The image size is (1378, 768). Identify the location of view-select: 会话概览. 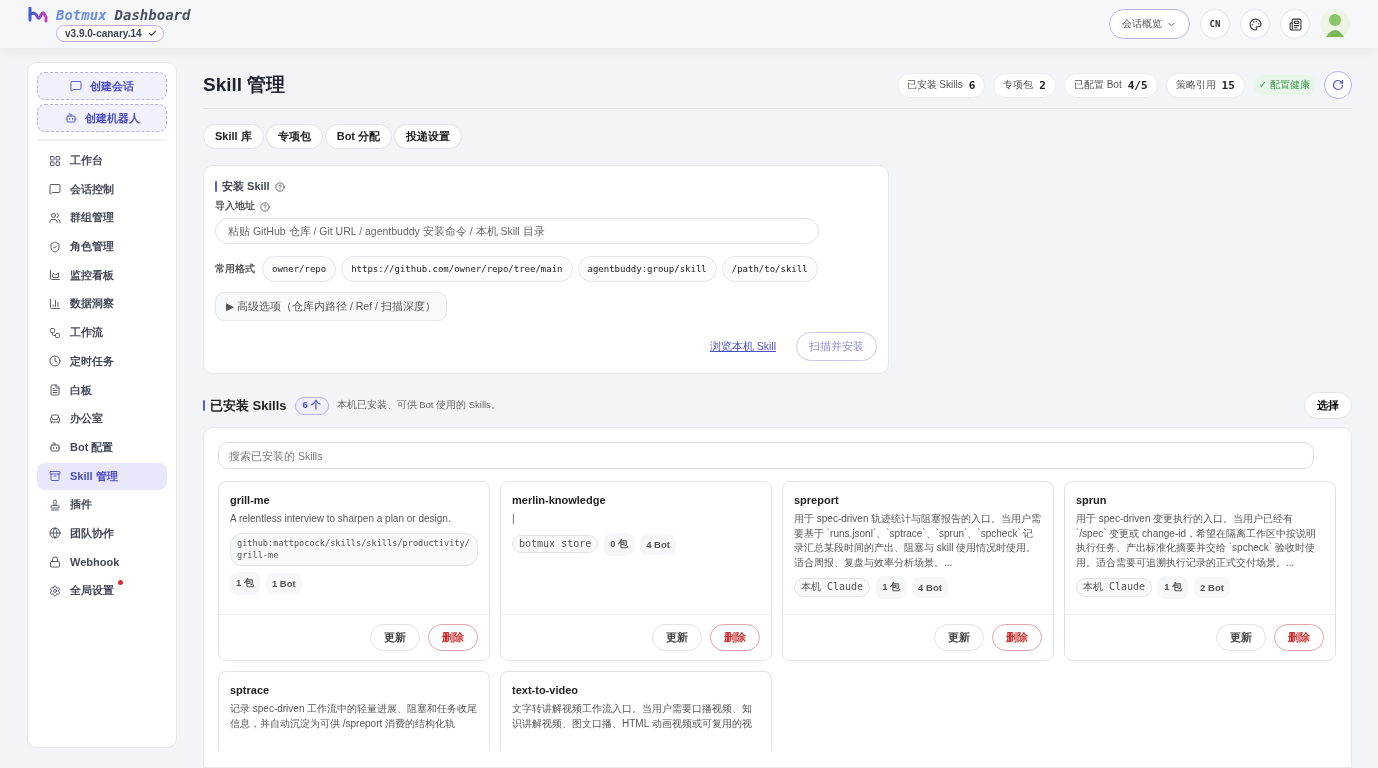
(1149, 24).